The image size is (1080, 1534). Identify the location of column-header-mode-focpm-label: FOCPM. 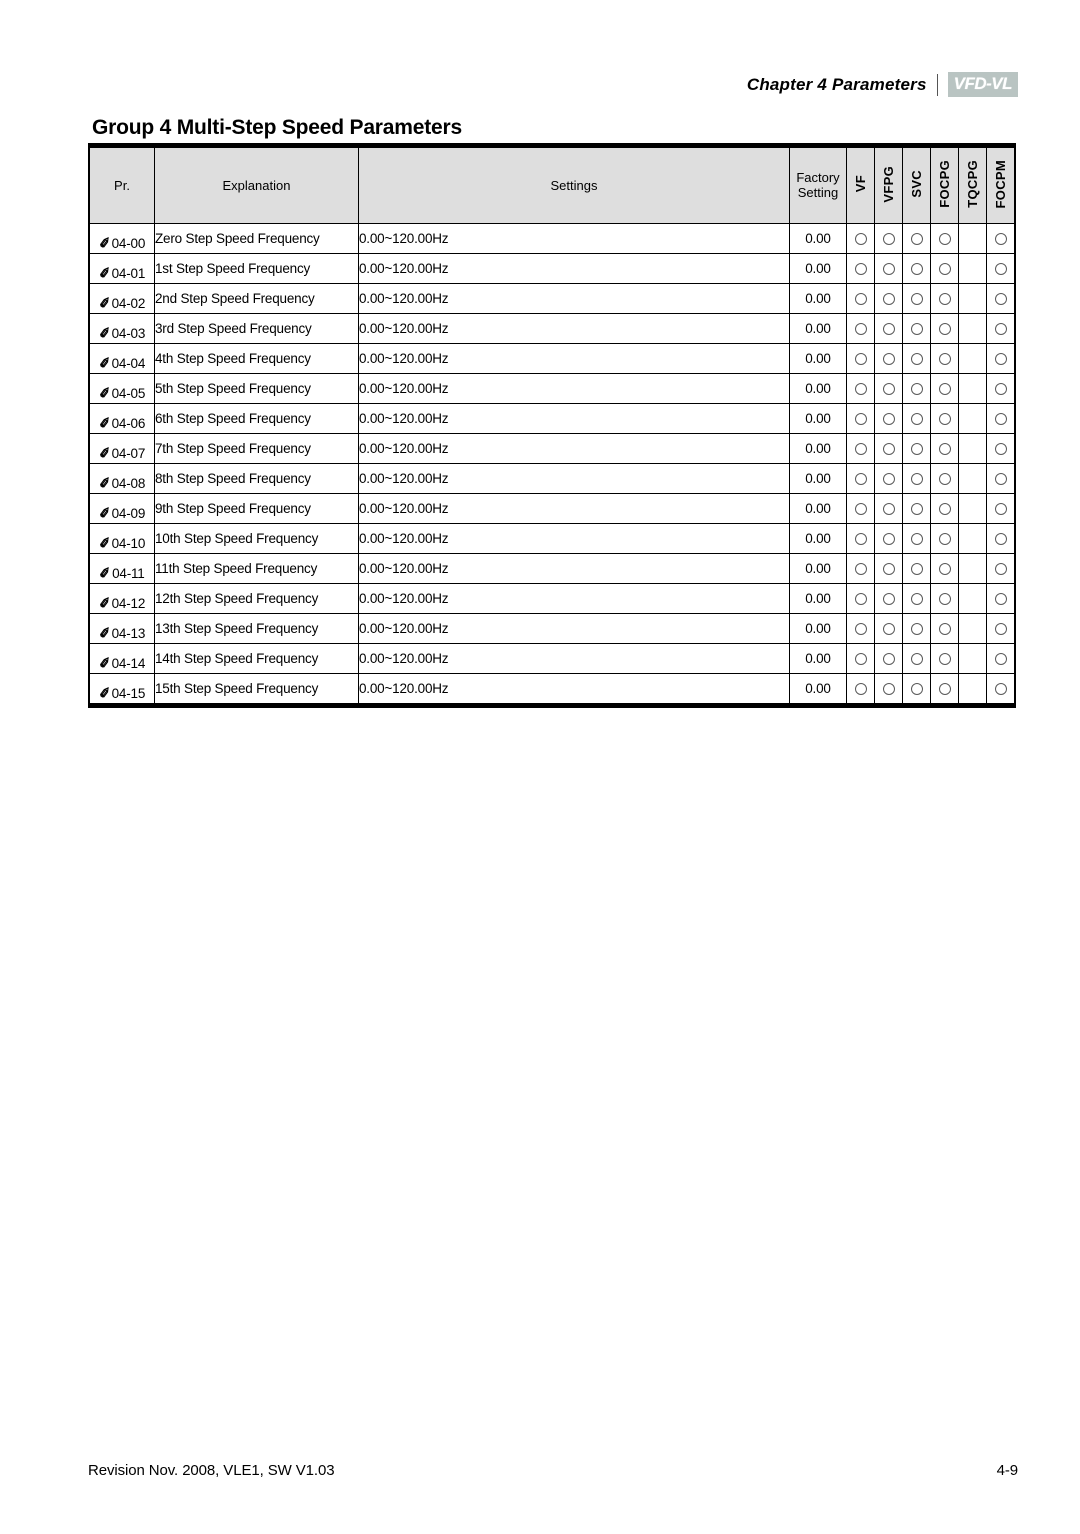
(1000, 184).